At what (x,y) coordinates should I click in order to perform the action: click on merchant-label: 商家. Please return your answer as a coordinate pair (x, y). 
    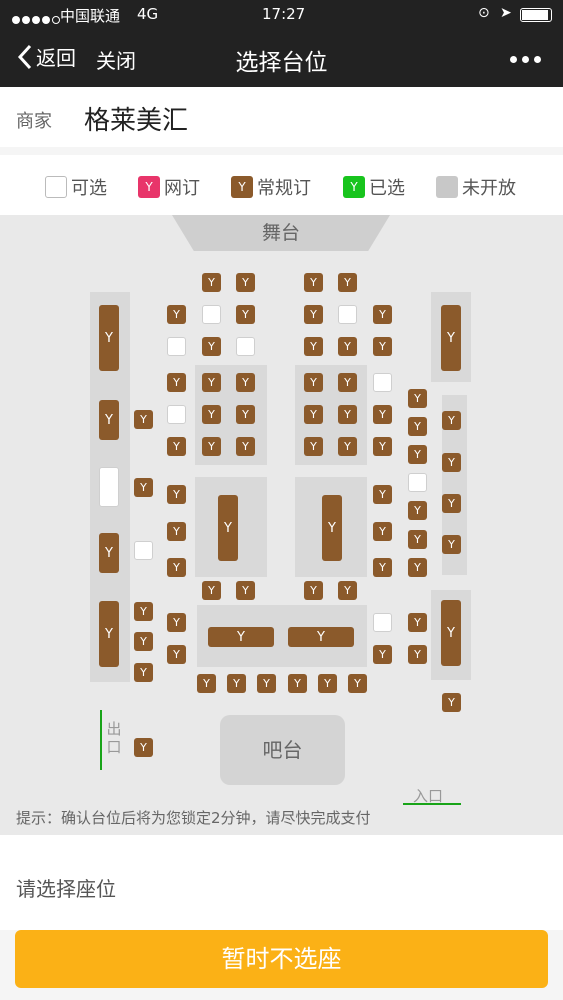
    Looking at the image, I should click on (34, 121).